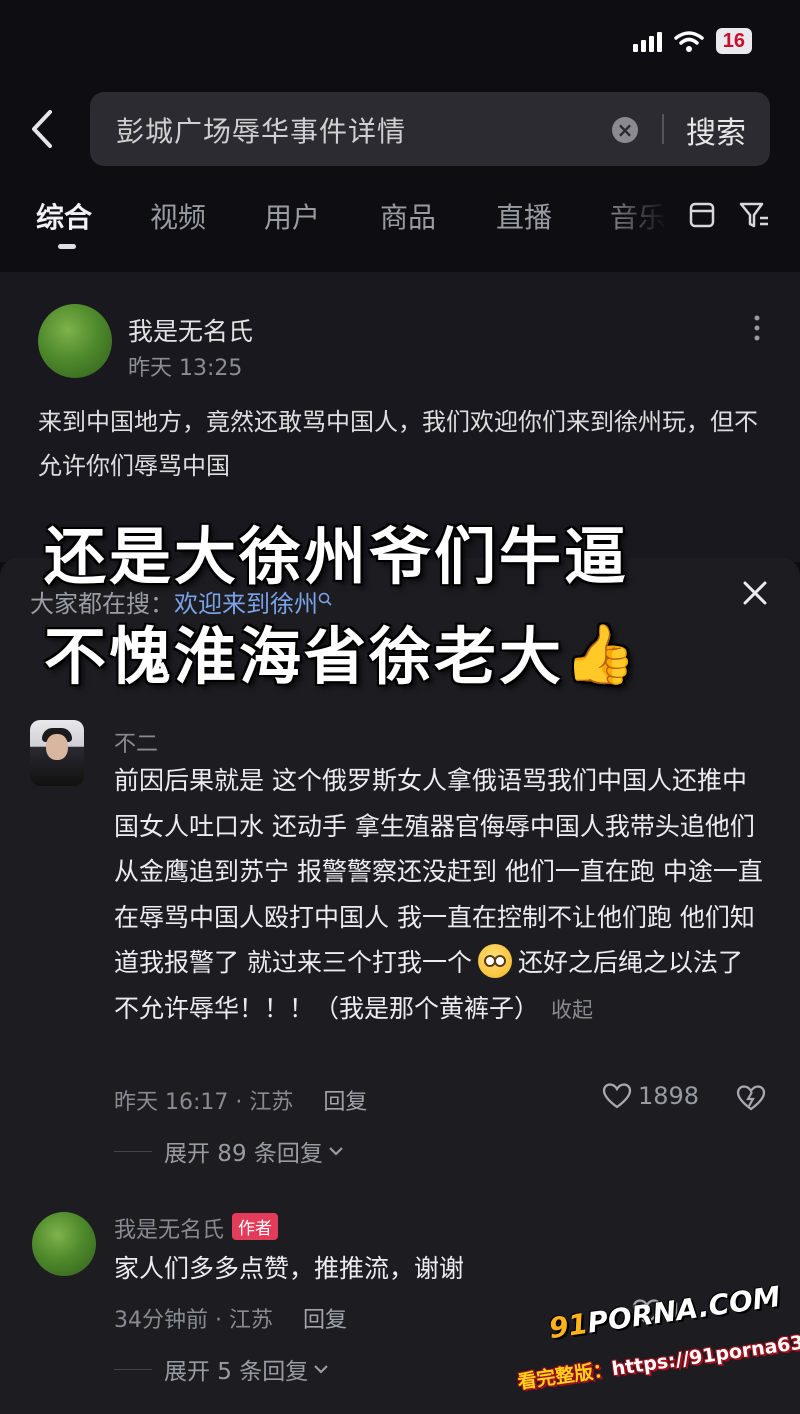 The width and height of the screenshot is (800, 1414). What do you see at coordinates (754, 215) in the screenshot?
I see `filter-icon` at bounding box center [754, 215].